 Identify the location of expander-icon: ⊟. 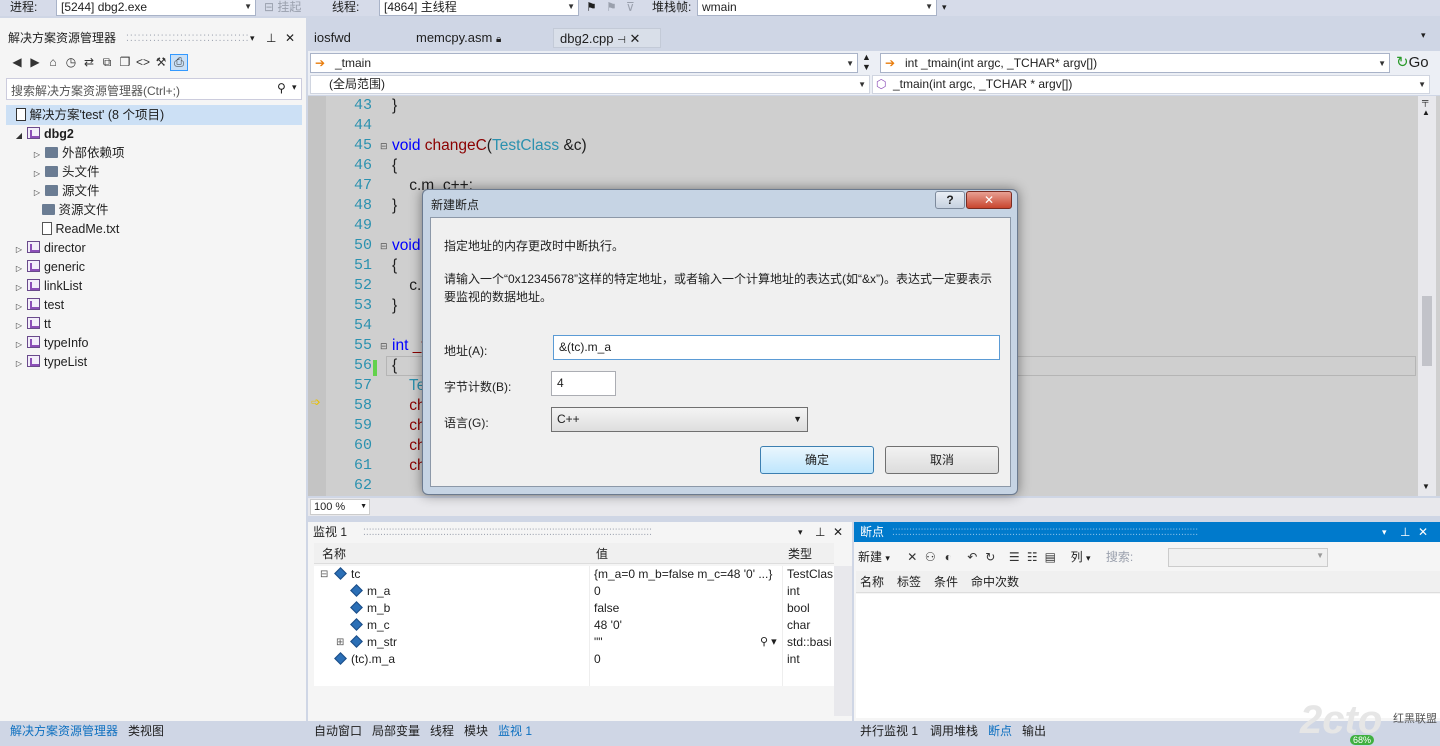
(324, 574).